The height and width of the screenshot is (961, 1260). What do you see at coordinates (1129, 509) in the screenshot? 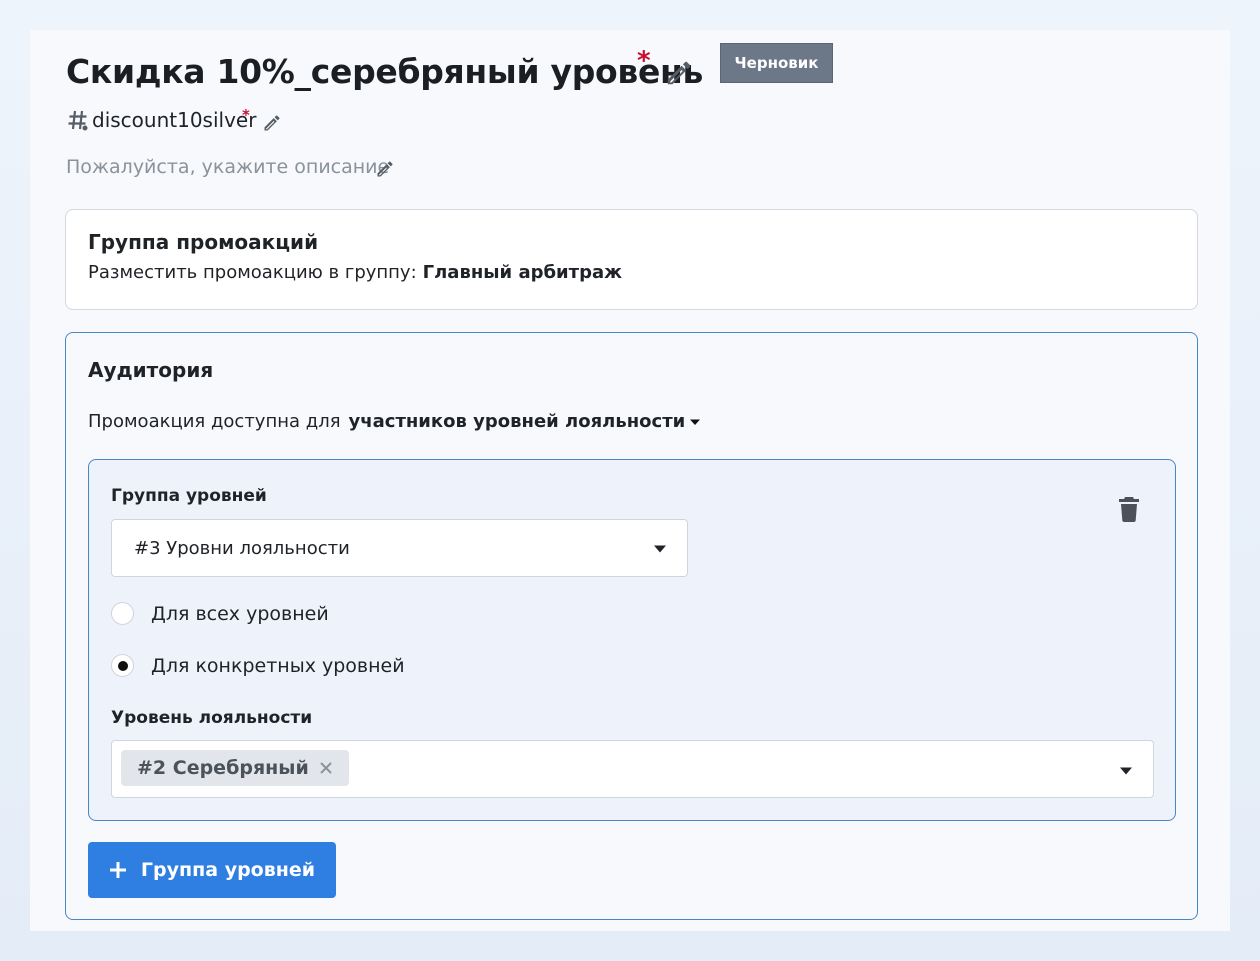
I see `trash-icon` at bounding box center [1129, 509].